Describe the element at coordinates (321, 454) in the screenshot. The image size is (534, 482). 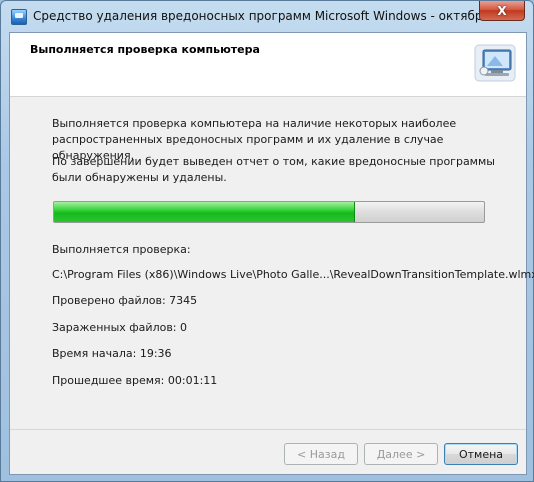
I see `back-button: < Назад` at that location.